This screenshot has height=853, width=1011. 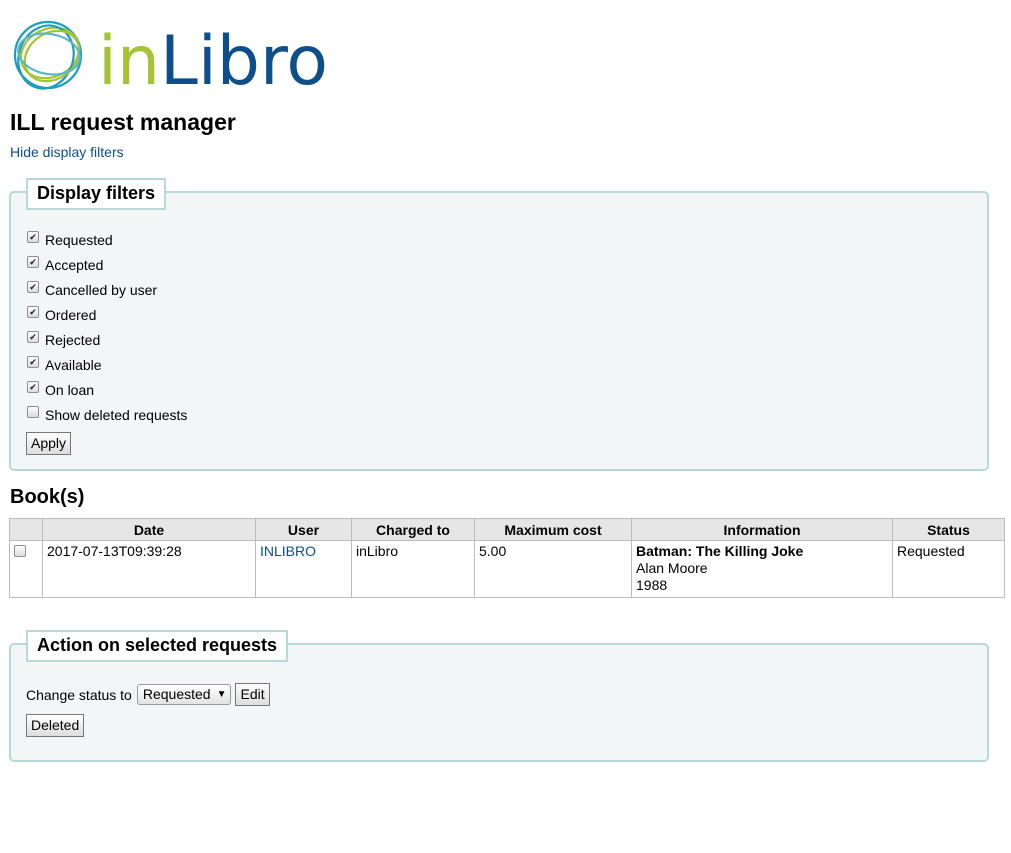 I want to click on cell-information: Batman: The Killing Joke Alan Moore 1988, so click(x=762, y=569).